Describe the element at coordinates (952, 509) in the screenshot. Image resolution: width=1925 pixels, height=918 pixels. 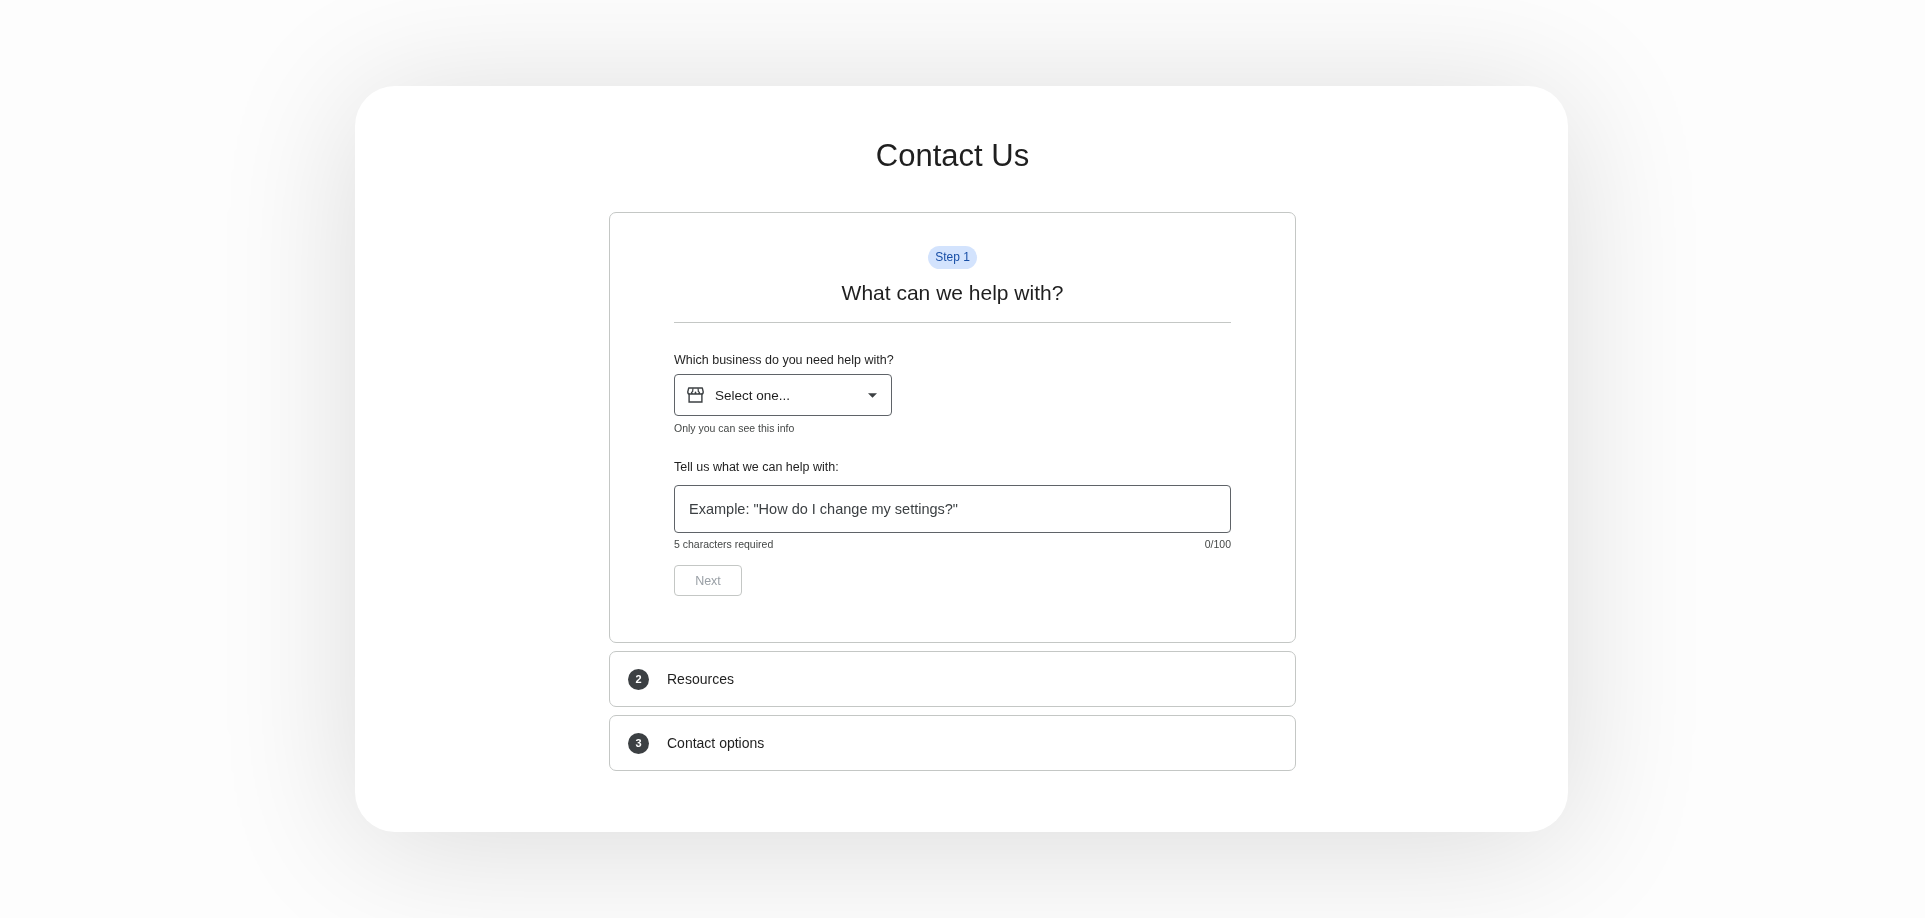
I see `question-input: Example: "How do I change my settings?"` at that location.